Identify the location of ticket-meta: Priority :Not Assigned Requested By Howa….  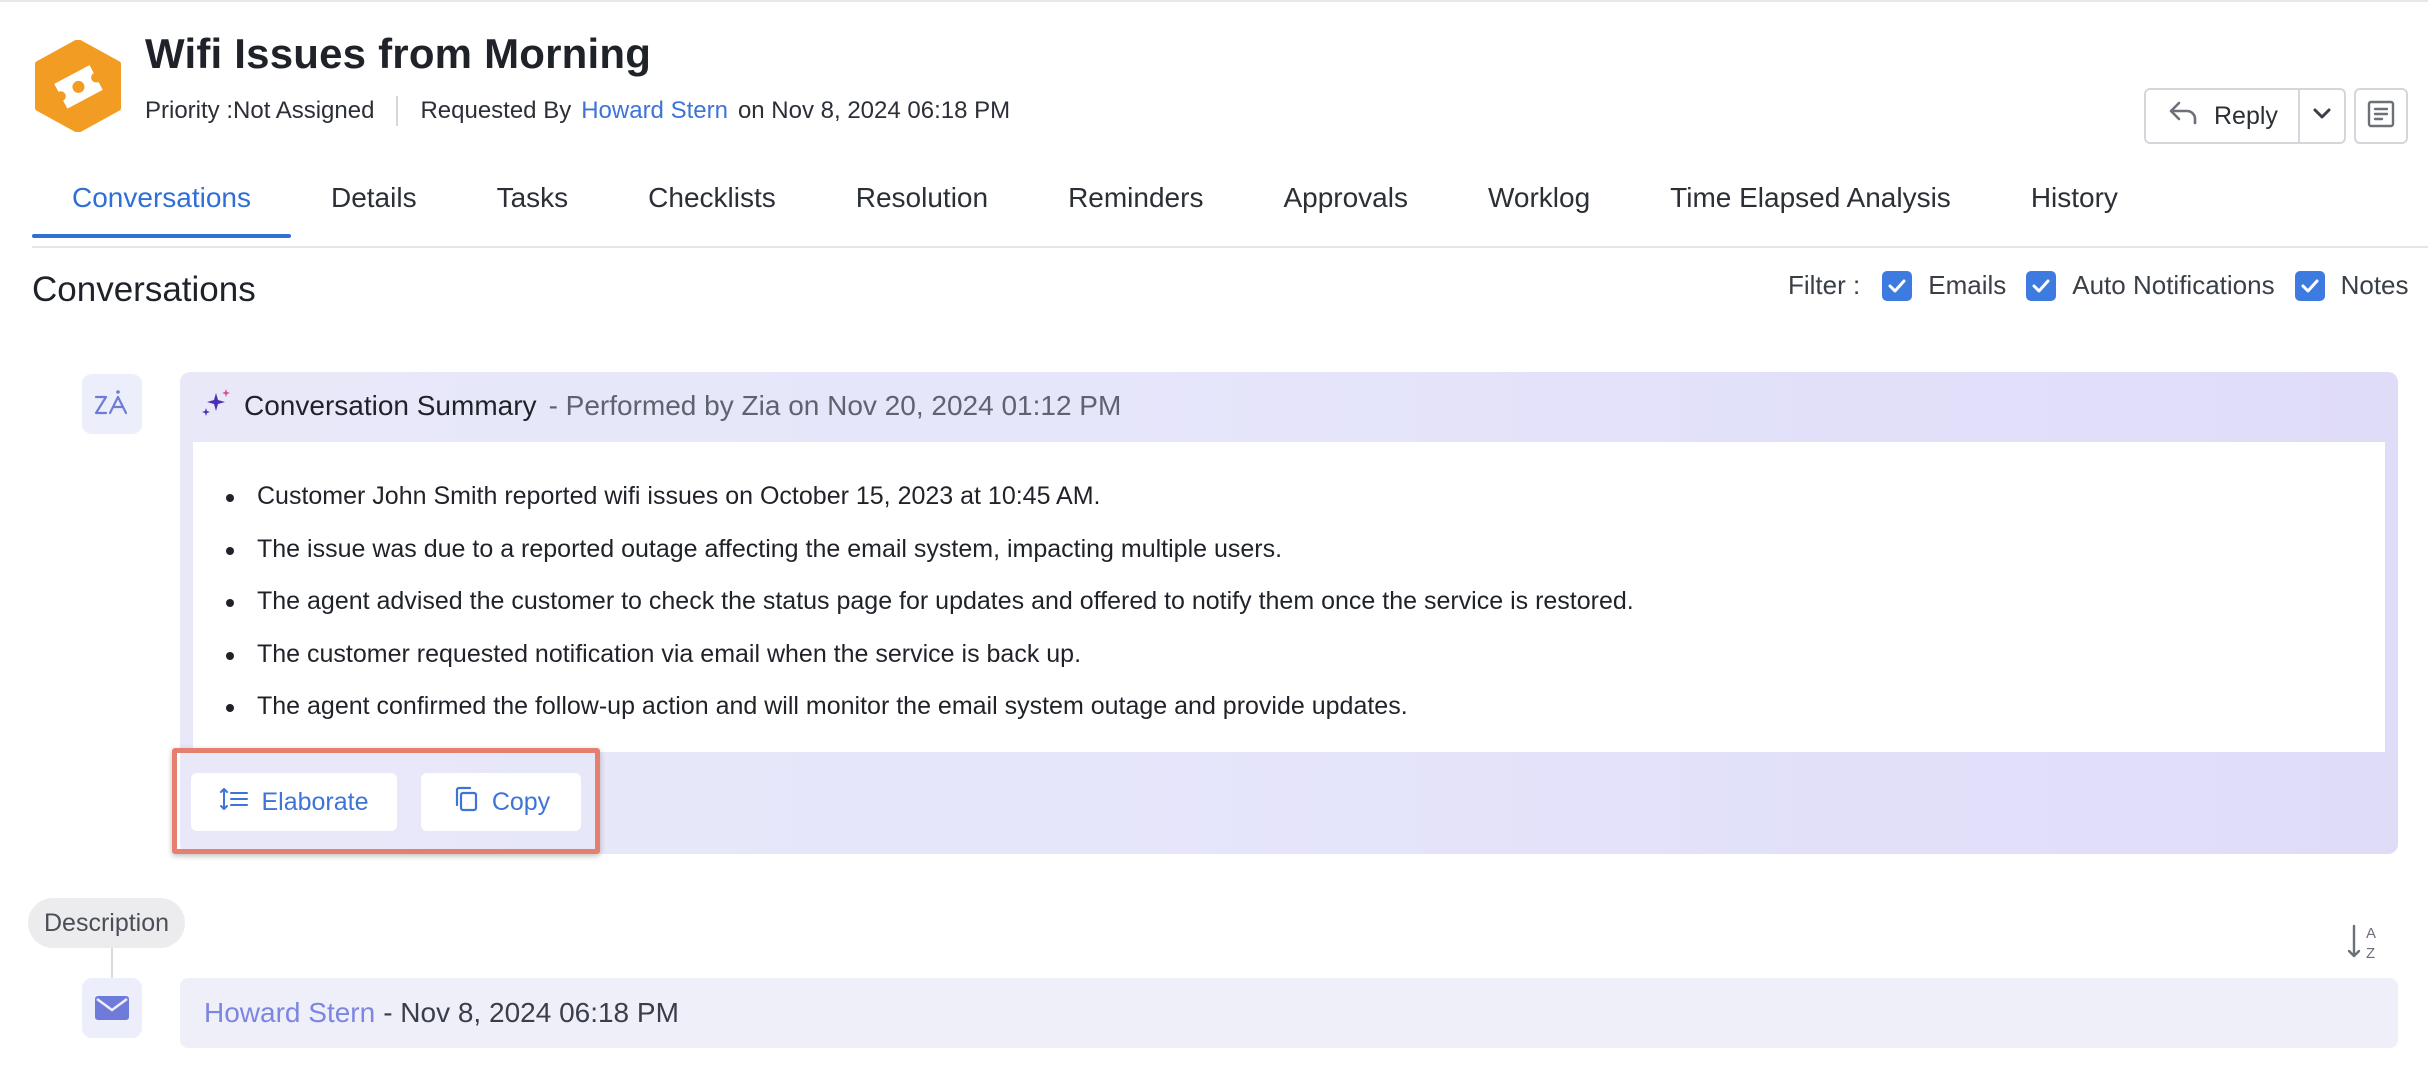
(577, 111).